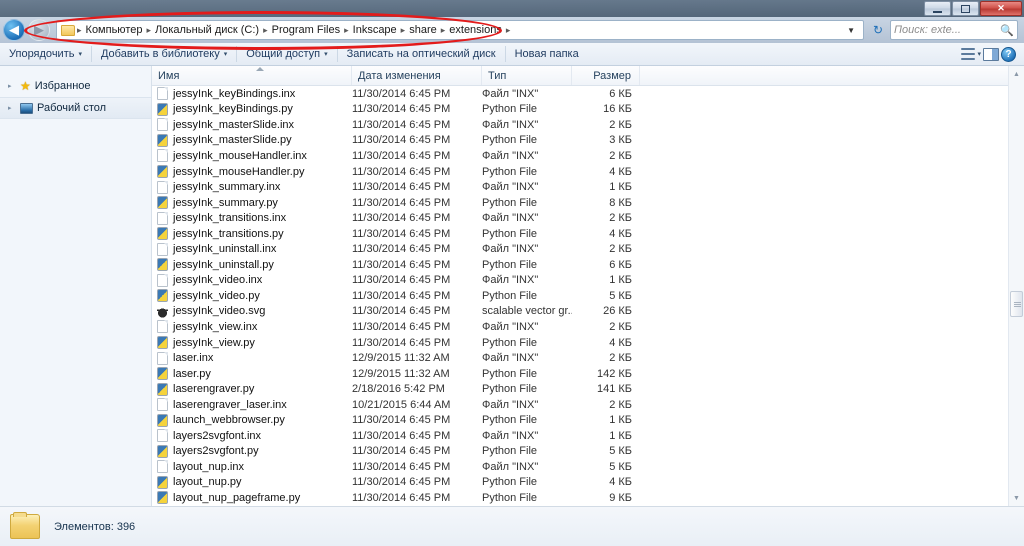 Image resolution: width=1024 pixels, height=546 pixels. Describe the element at coordinates (252, 498) in the screenshot. I see `file-name-cell: layout_nup_pageframe.py` at that location.